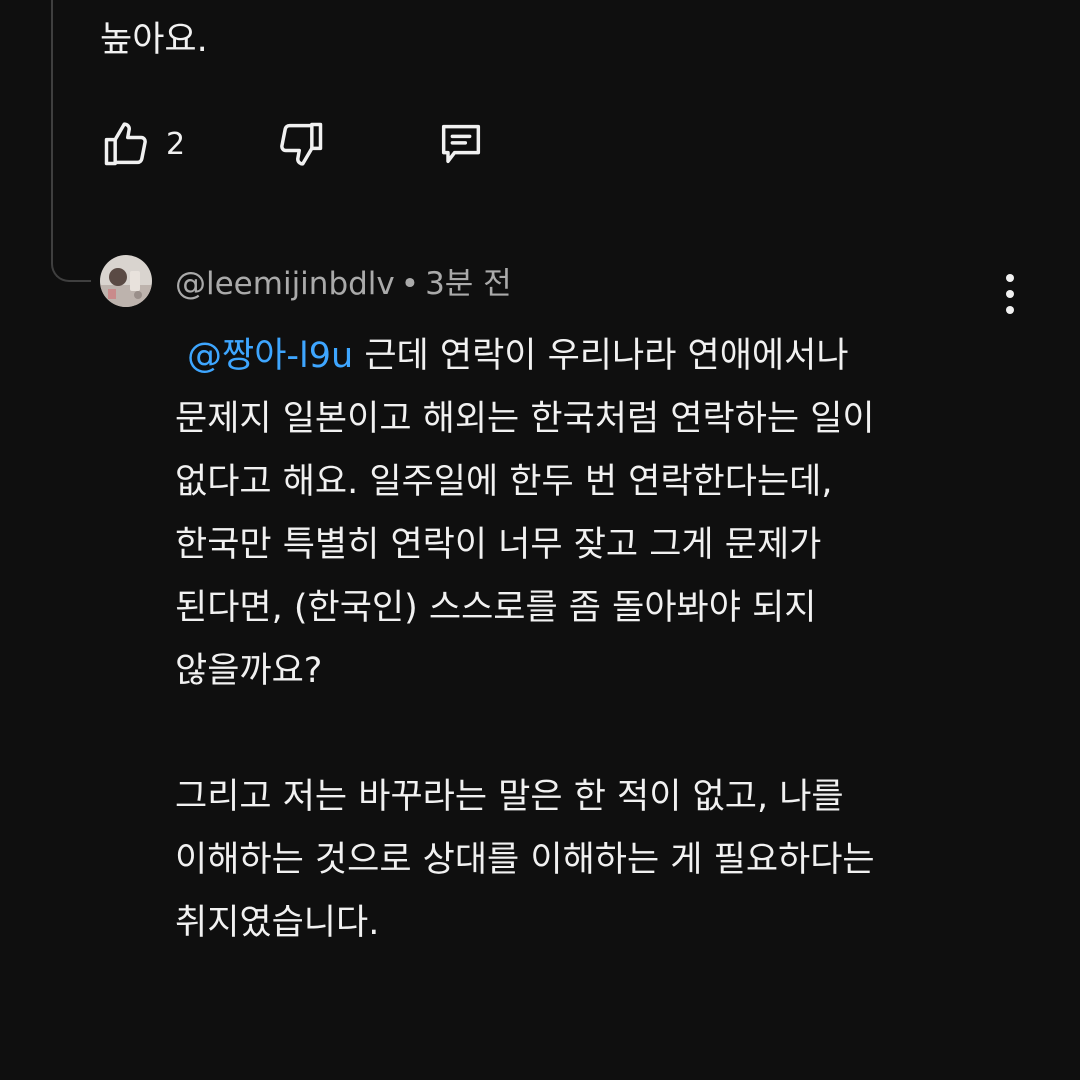  Describe the element at coordinates (52, 111) in the screenshot. I see `thread-connector-line` at that location.